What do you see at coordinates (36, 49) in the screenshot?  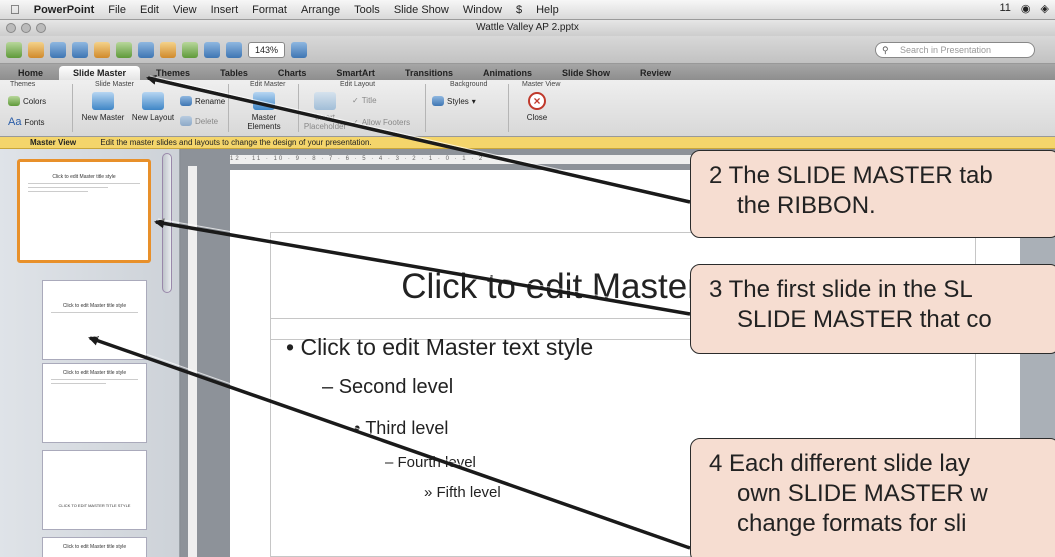 I see `templates-icon` at bounding box center [36, 49].